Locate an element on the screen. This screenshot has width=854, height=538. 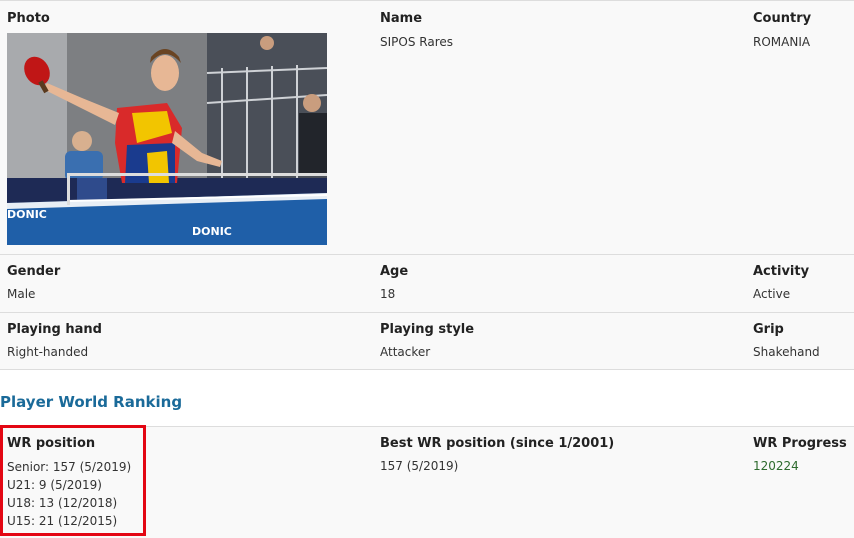
profile-row-basic: Gender Male Age 18 Activity Active is located at coordinates (427, 283).